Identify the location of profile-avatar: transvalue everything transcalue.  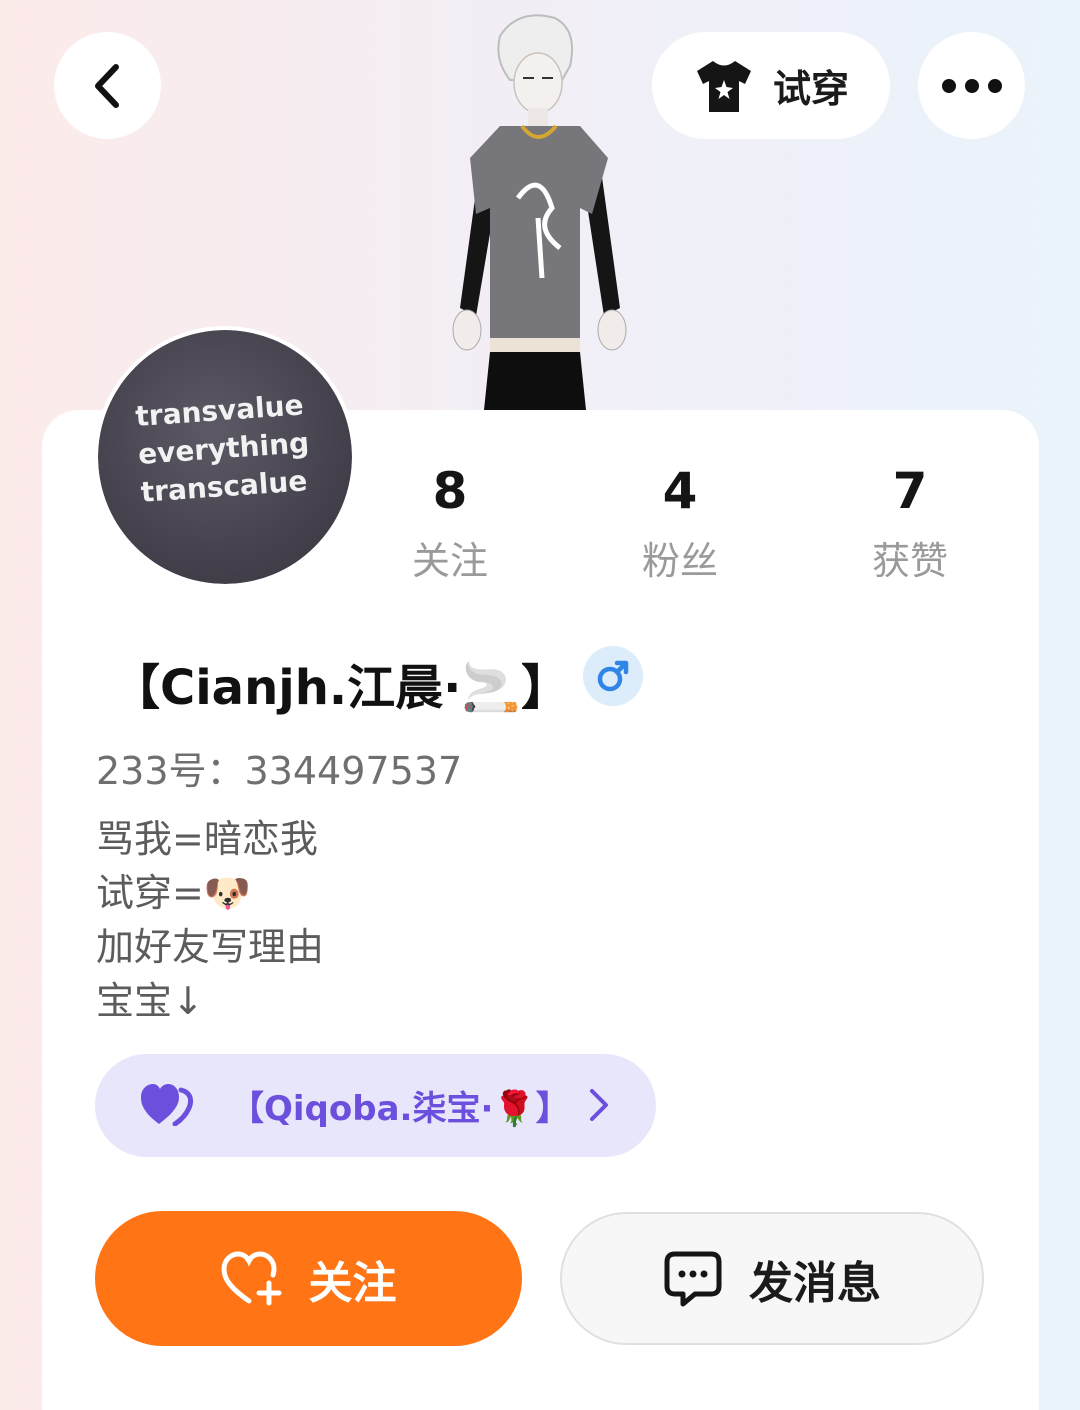
(225, 457).